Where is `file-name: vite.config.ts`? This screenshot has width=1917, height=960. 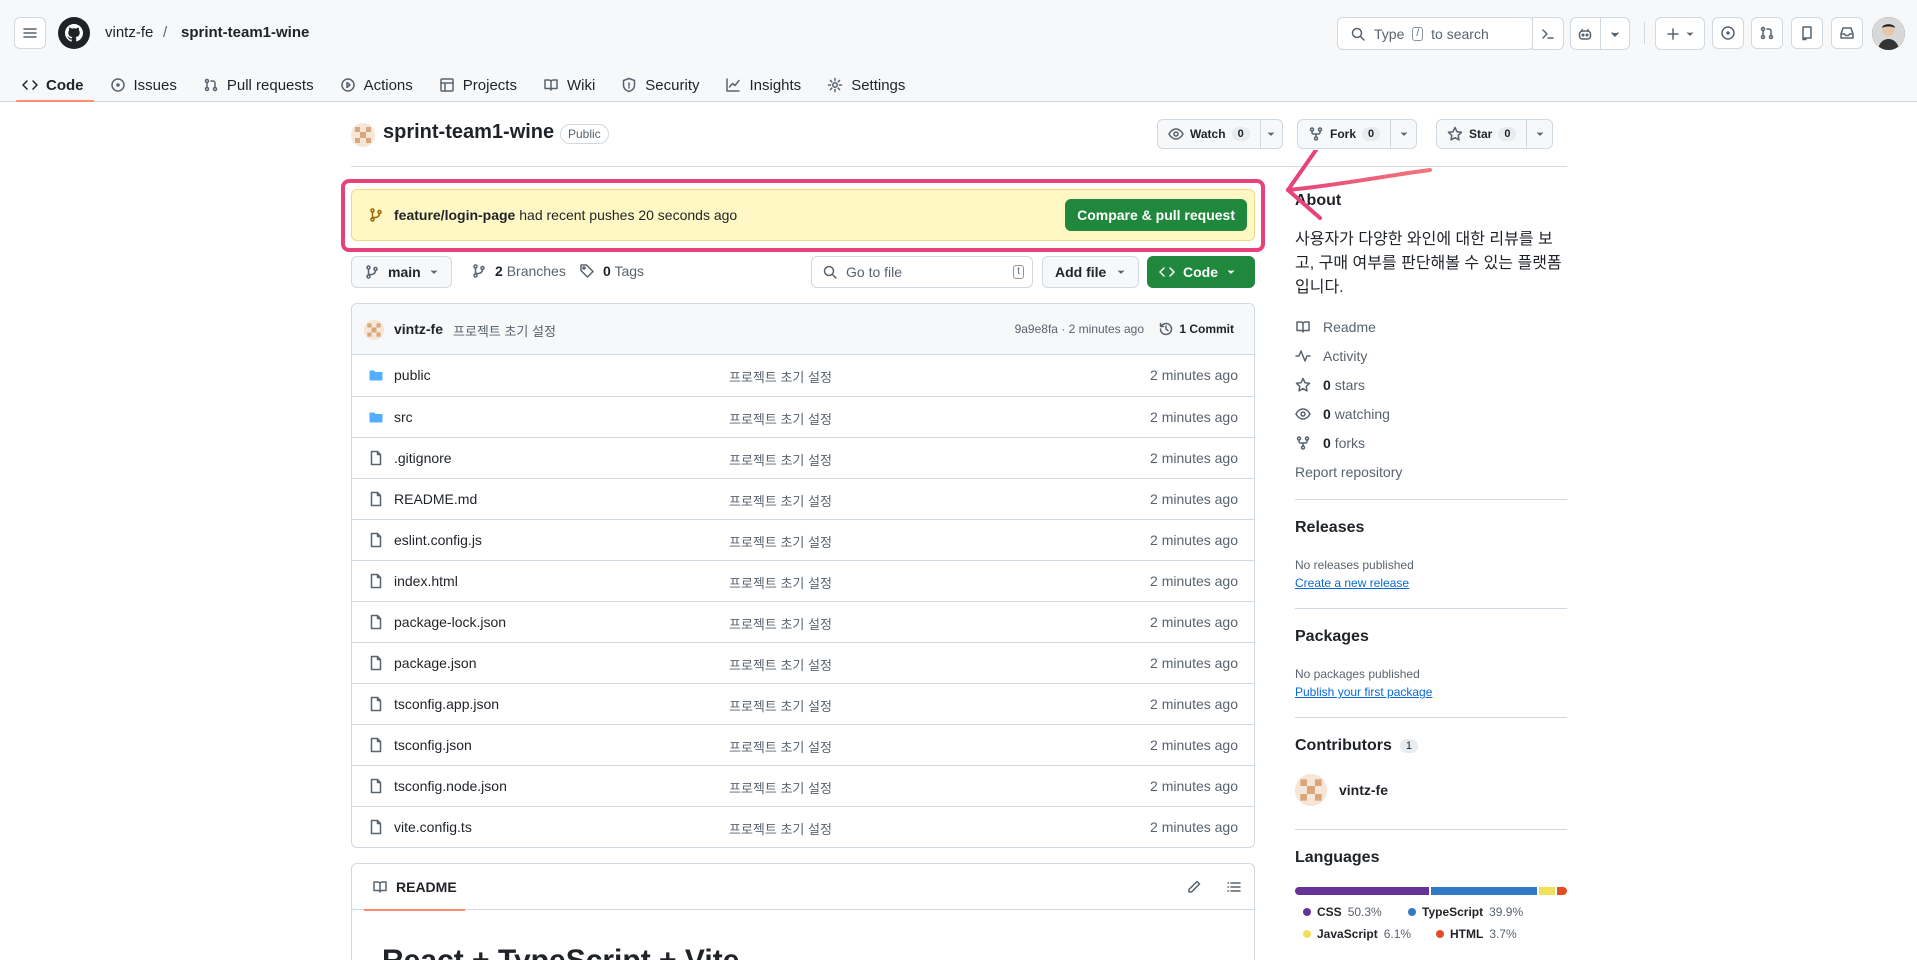 file-name: vite.config.ts is located at coordinates (433, 827).